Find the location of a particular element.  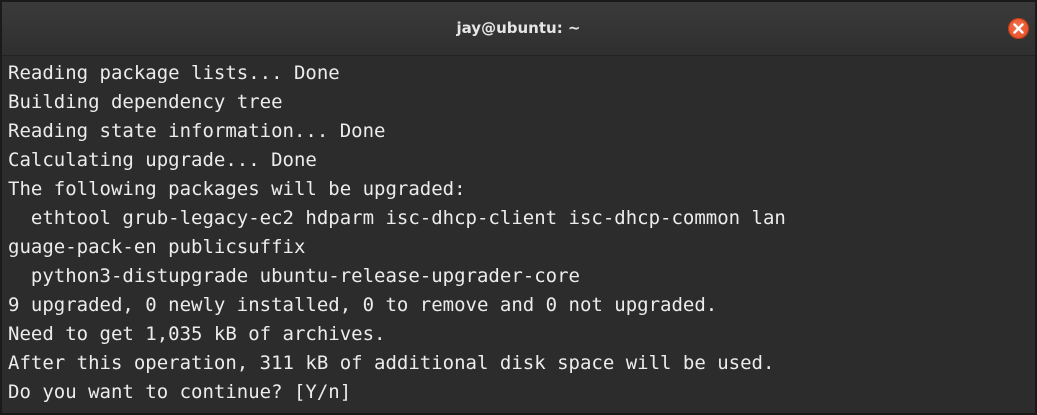

close-button is located at coordinates (1018, 28).